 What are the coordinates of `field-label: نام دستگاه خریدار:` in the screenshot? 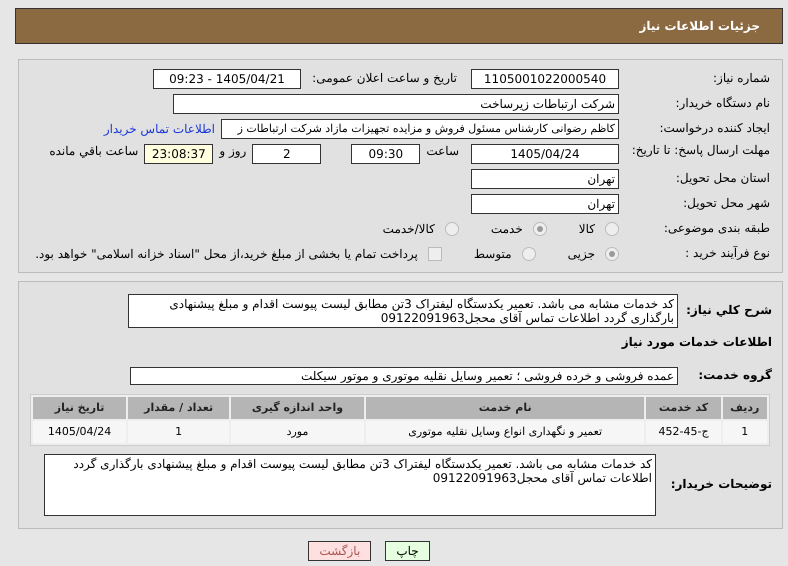 It's located at (722, 104).